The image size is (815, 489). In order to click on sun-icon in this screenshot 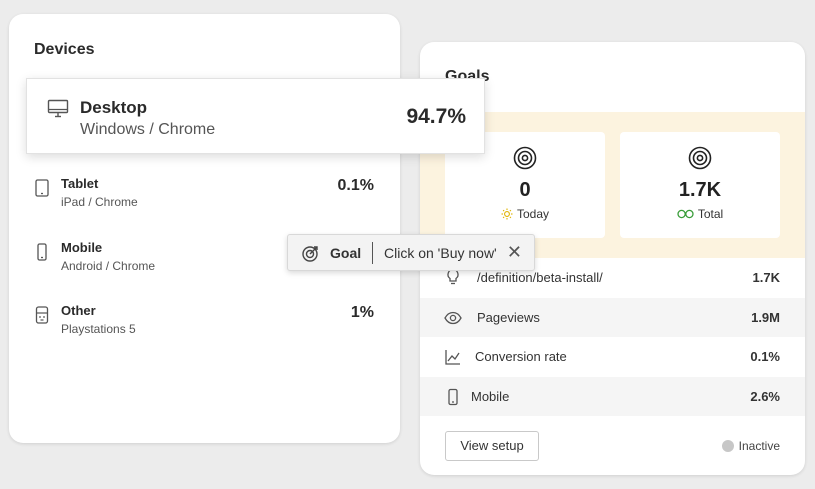, I will do `click(507, 214)`.